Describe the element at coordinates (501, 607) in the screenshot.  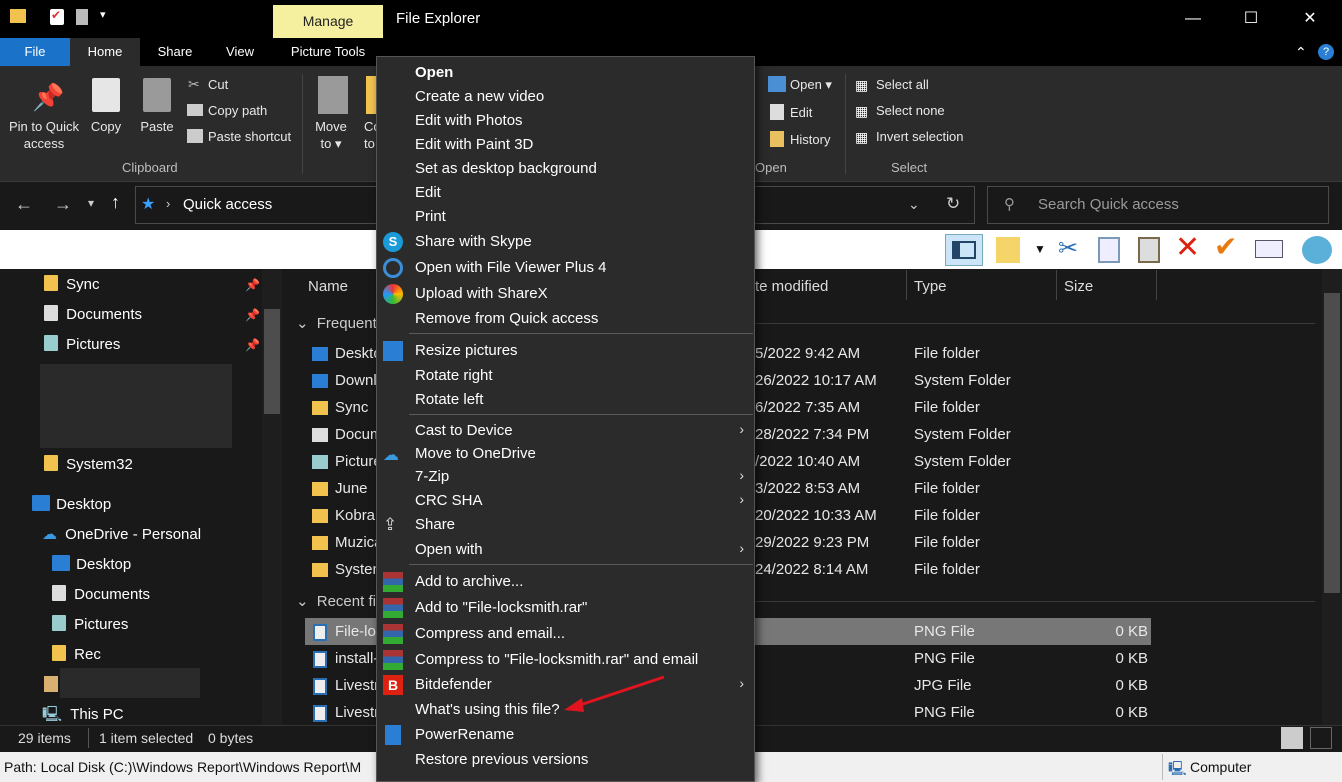
I see `menu-item-add-rar: Add to "File-locksmith.rar"` at that location.